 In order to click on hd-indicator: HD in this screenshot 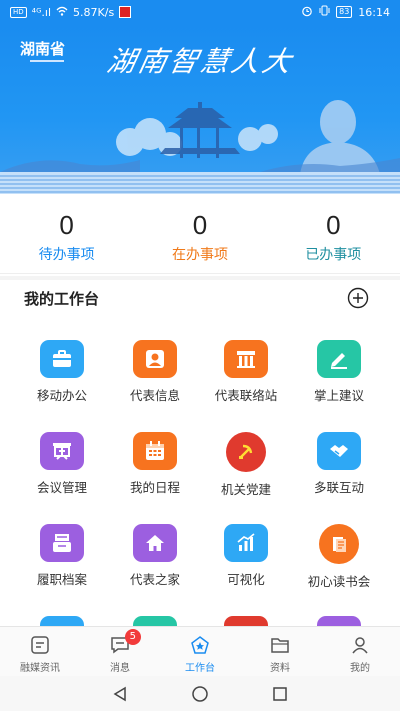, I will do `click(18, 12)`.